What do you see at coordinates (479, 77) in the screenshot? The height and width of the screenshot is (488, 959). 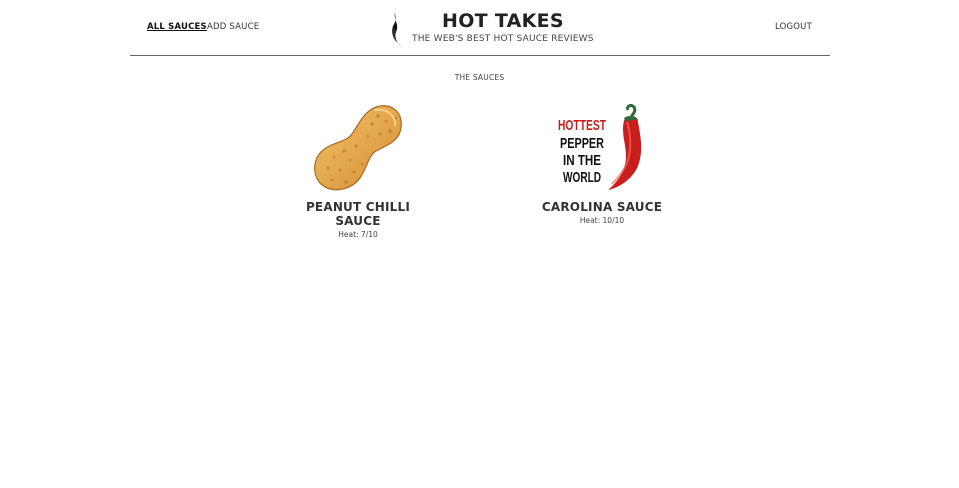 I see `section-title: THE SAUCES` at bounding box center [479, 77].